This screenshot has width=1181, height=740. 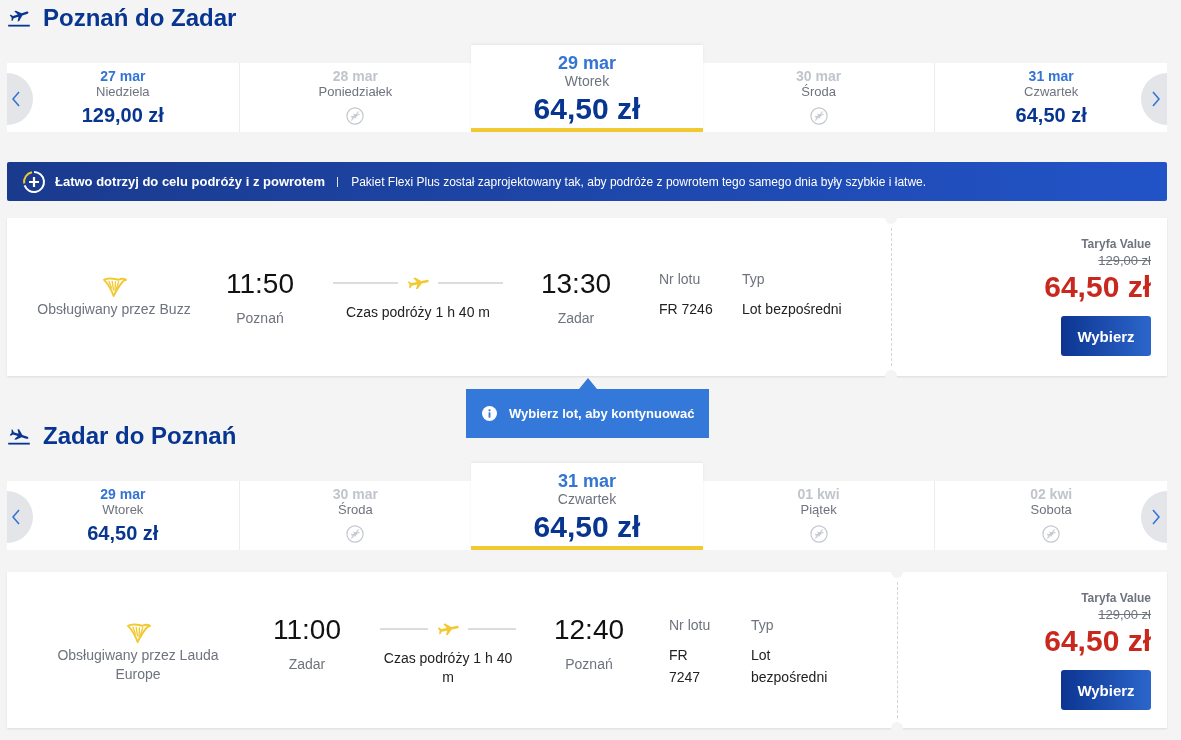 What do you see at coordinates (123, 97) in the screenshot?
I see `date-tab: 27 mar Niedziela 129,00 zł` at bounding box center [123, 97].